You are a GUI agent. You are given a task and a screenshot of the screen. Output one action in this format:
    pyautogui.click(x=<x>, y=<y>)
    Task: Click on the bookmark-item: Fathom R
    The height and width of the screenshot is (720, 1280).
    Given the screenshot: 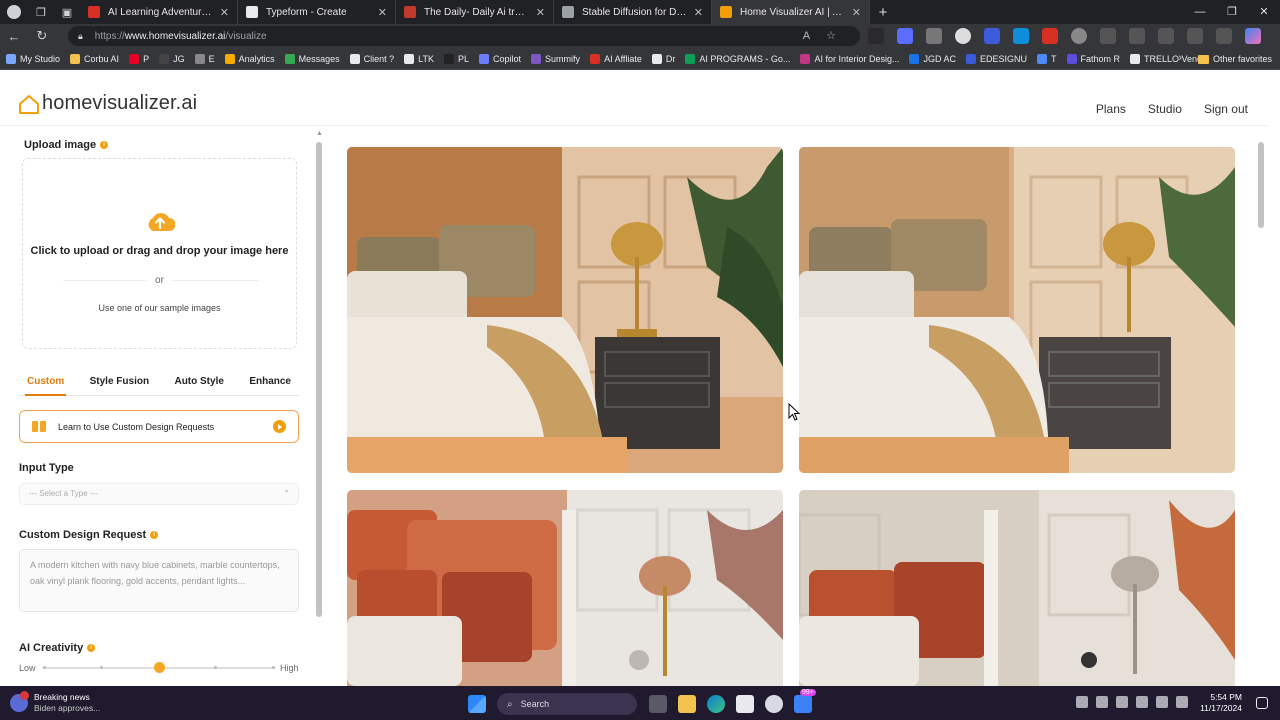 What is the action you would take?
    pyautogui.click(x=1093, y=58)
    